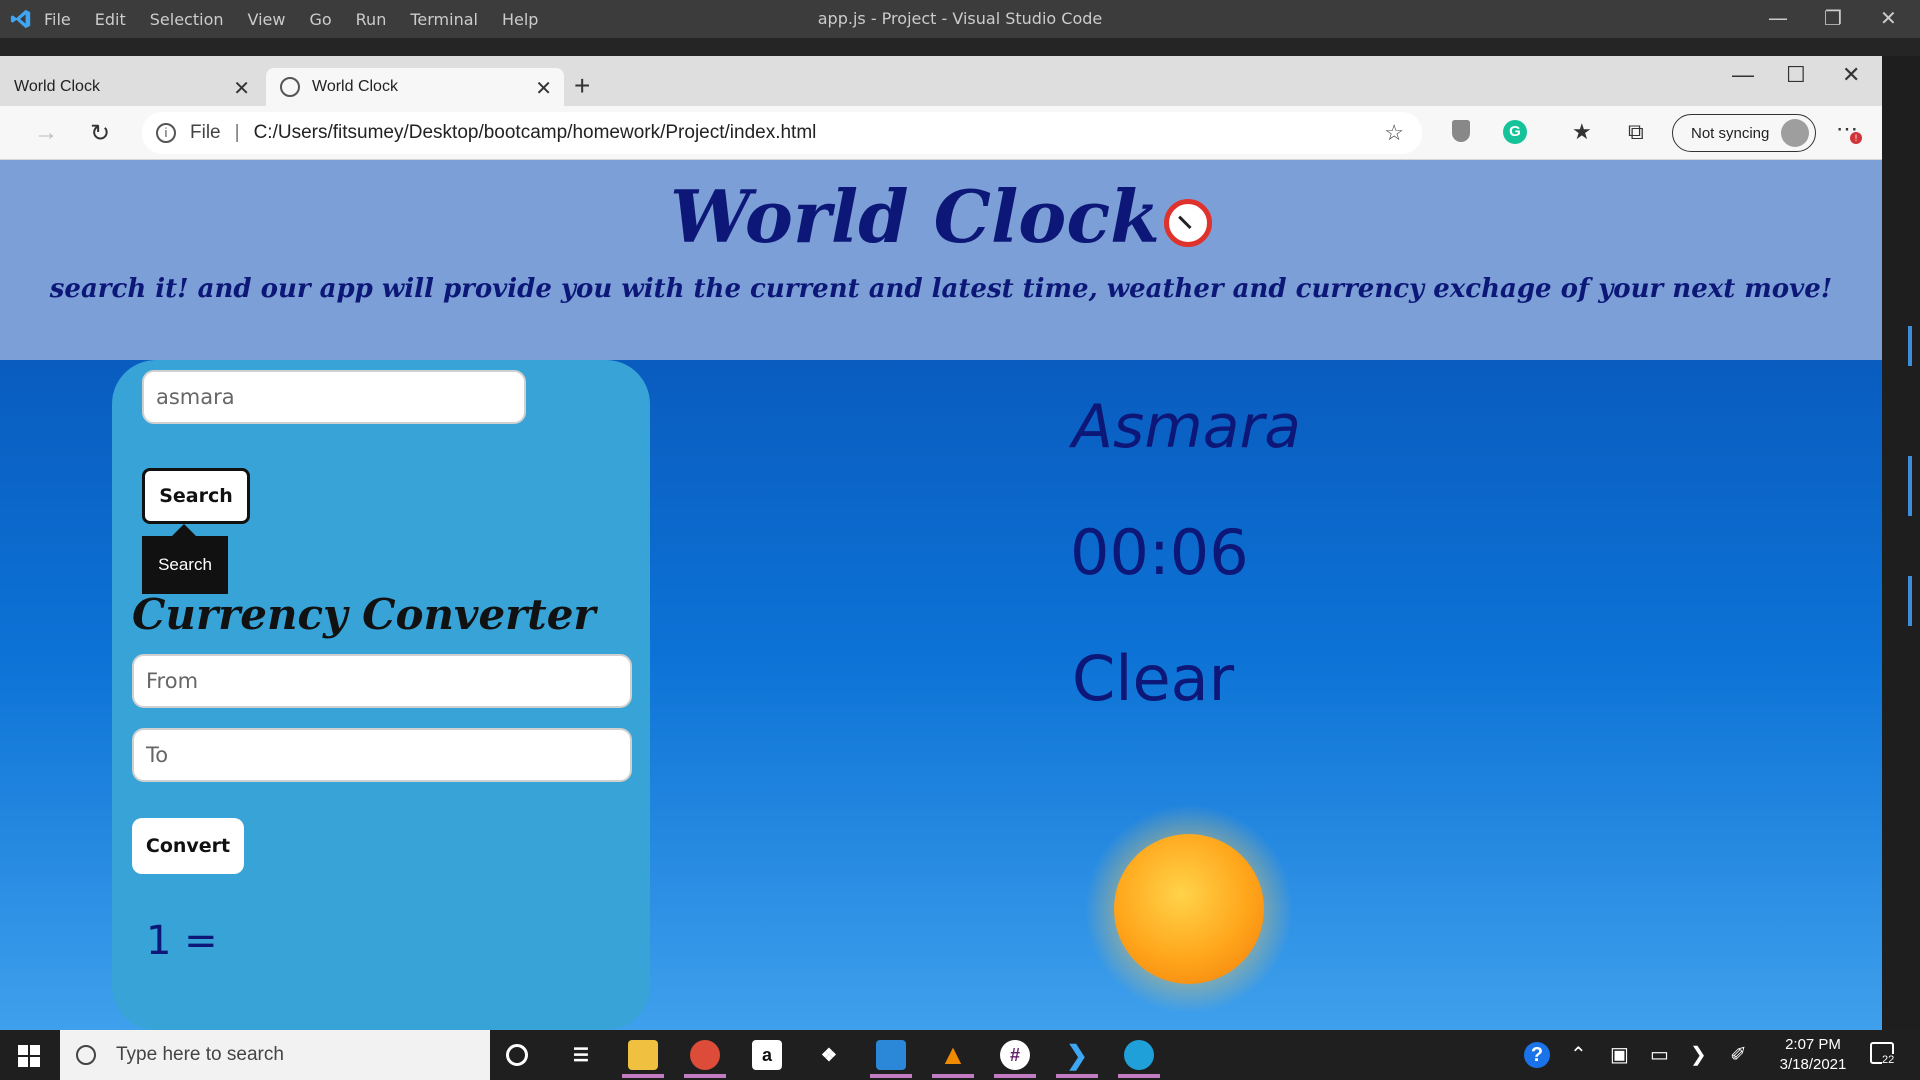 The image size is (1920, 1080). Describe the element at coordinates (196, 496) in the screenshot. I see `search-button: Search` at that location.